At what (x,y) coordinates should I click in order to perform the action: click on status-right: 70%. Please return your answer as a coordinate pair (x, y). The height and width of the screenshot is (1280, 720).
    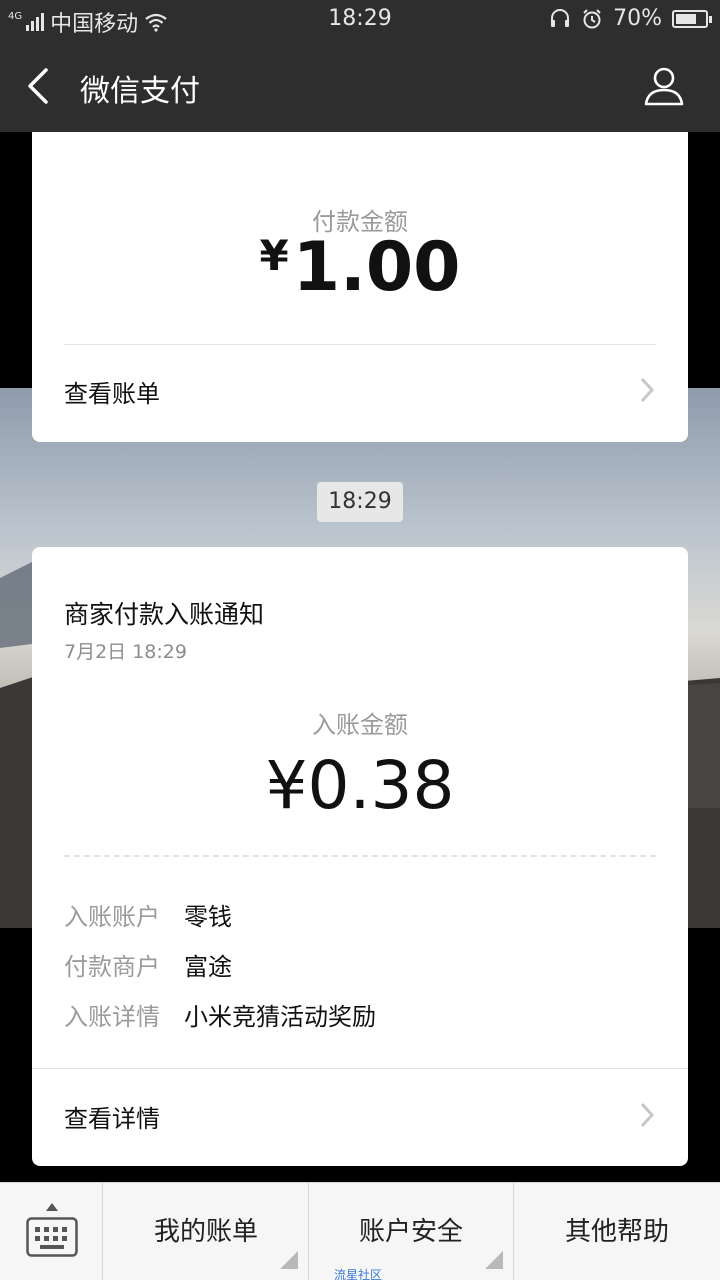
    Looking at the image, I should click on (630, 18).